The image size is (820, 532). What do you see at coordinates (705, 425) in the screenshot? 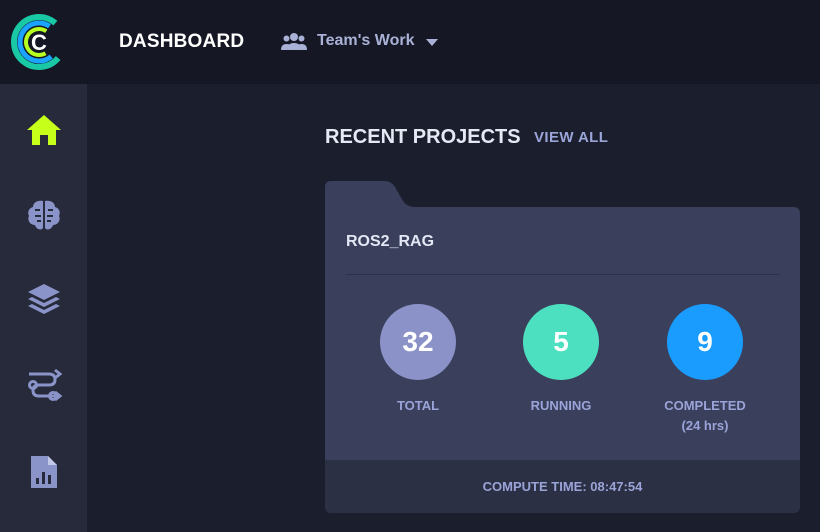
I see `stat-sublabel: (24 hrs)` at bounding box center [705, 425].